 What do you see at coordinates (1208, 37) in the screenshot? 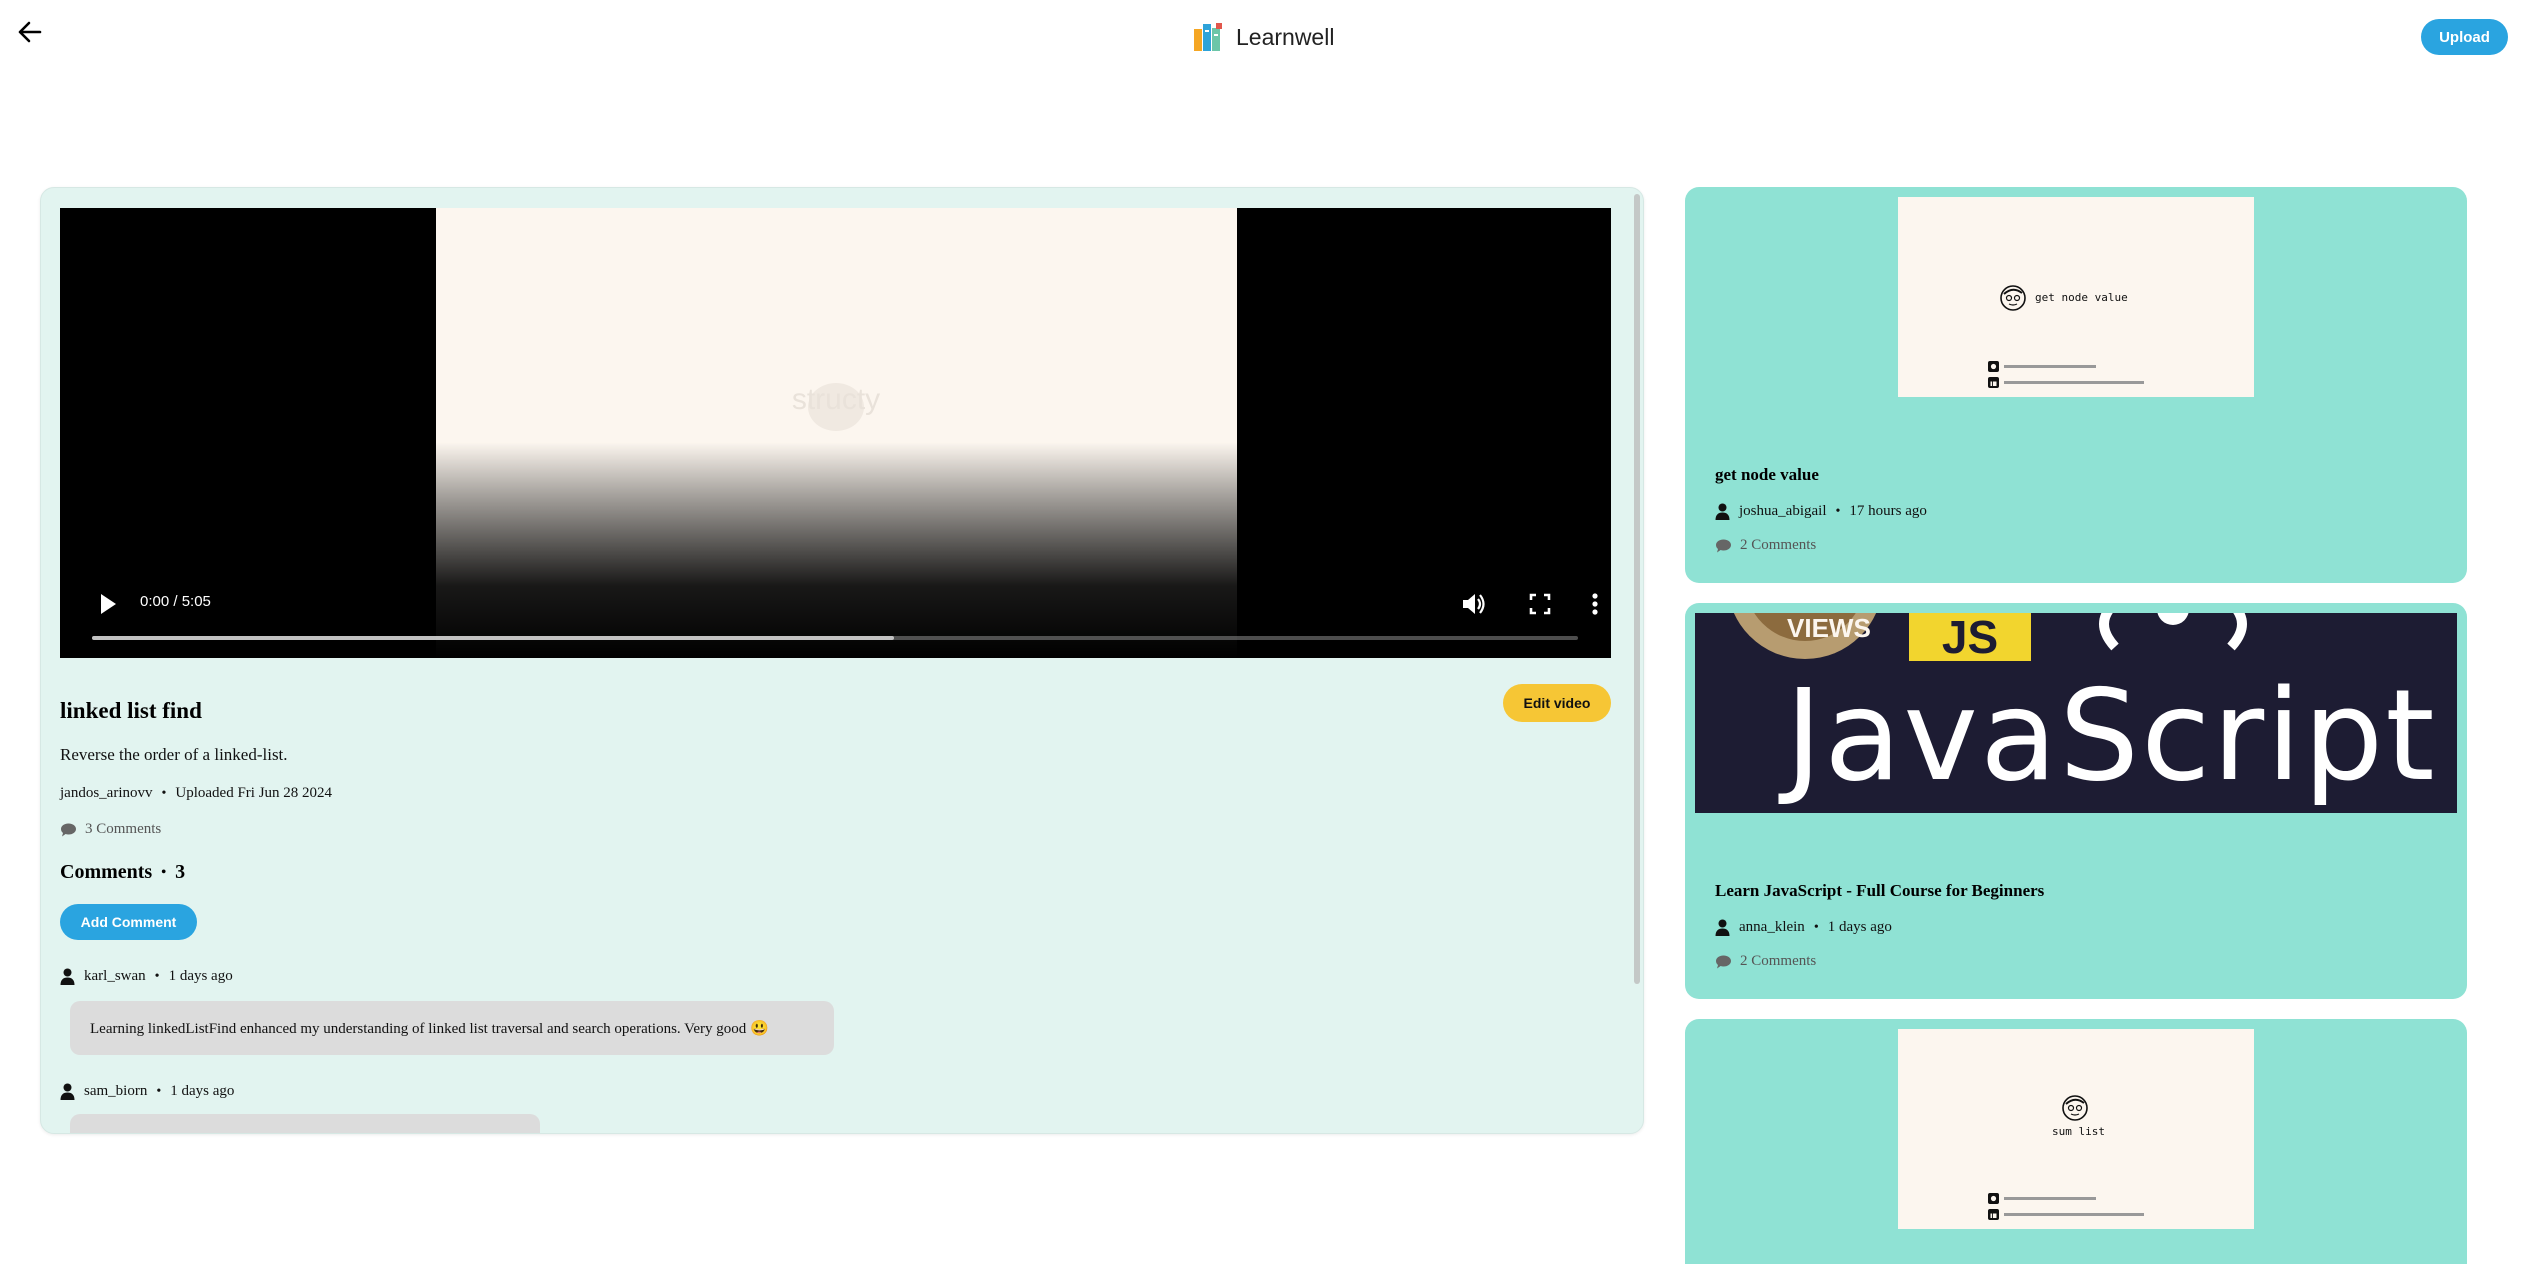
I see `books-logo-icon` at bounding box center [1208, 37].